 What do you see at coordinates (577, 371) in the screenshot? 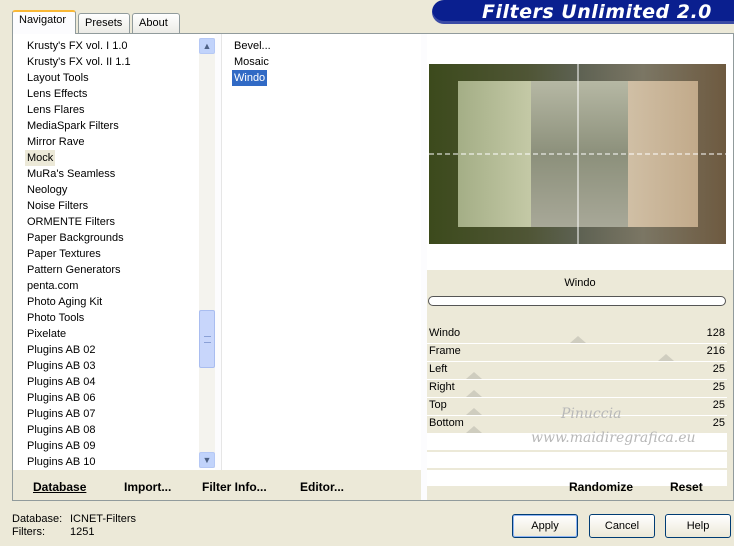
I see `param-slider-left: Left 25` at bounding box center [577, 371].